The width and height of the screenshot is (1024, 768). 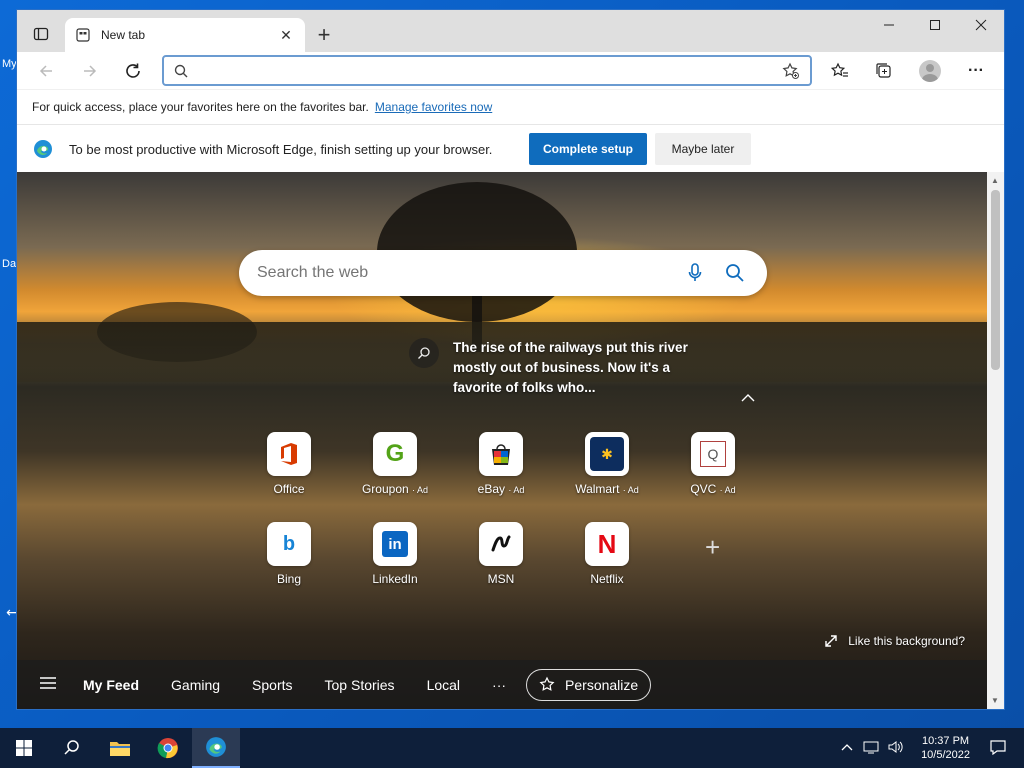 I want to click on maximize-icon, so click(x=935, y=25).